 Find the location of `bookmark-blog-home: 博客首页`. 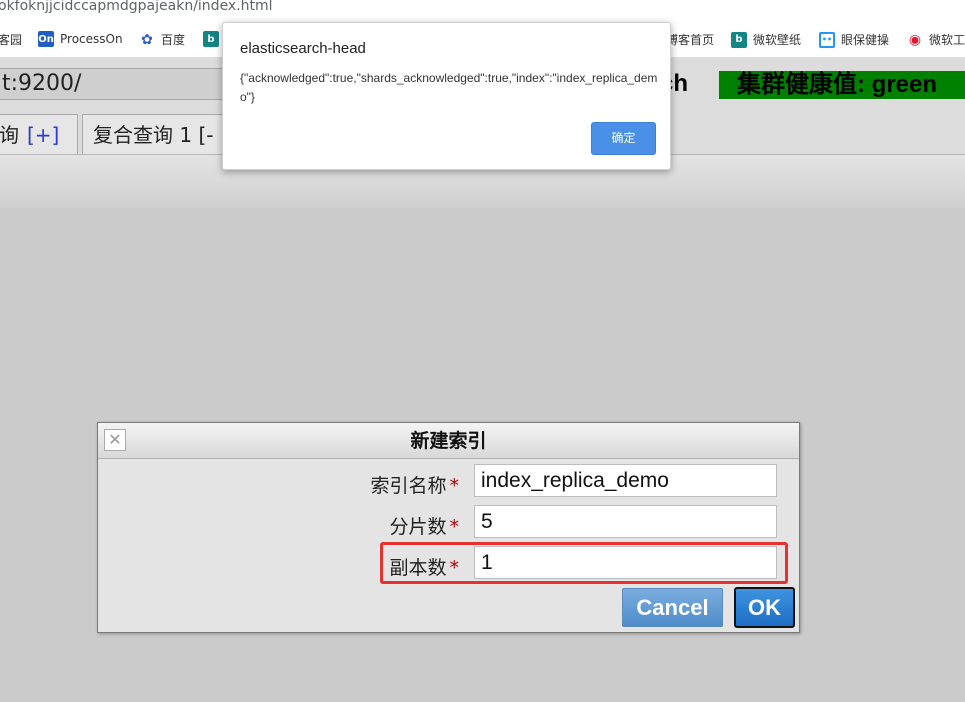

bookmark-blog-home: 博客首页 is located at coordinates (690, 39).